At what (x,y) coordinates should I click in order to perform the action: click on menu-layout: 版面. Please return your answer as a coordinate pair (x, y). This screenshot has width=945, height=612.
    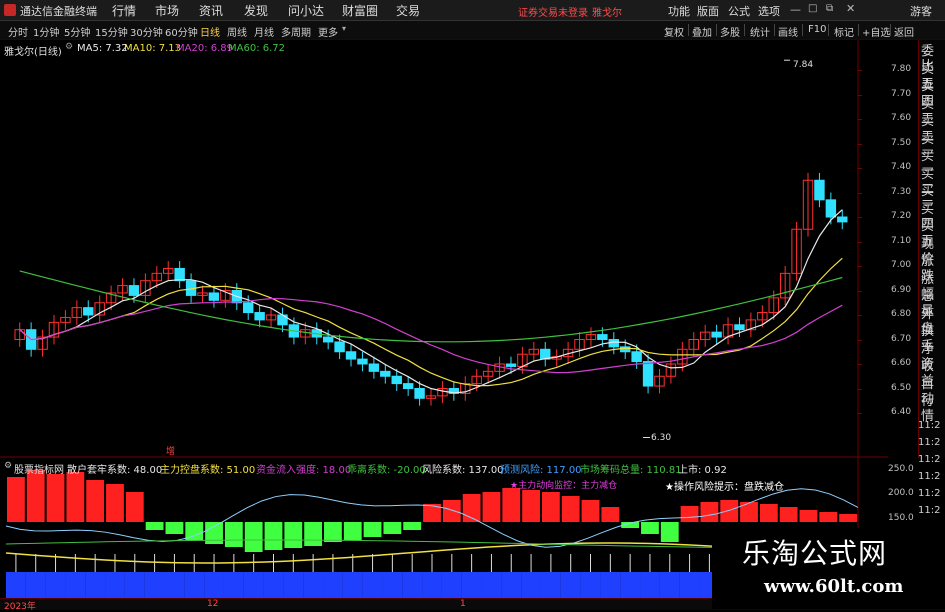
    Looking at the image, I should click on (708, 11).